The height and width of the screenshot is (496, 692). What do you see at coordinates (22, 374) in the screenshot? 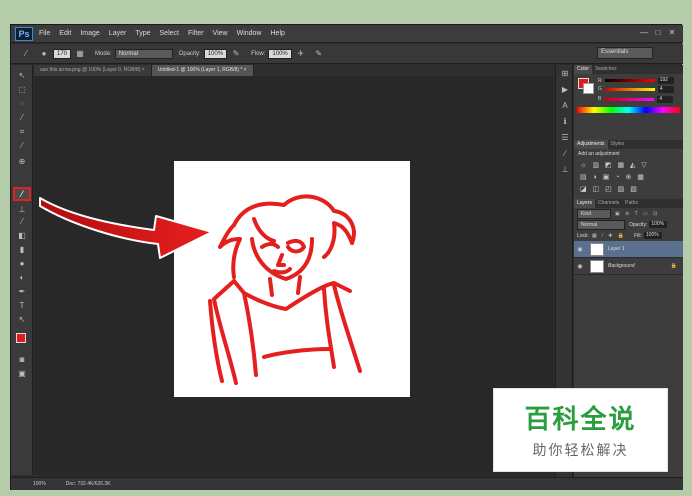
I see `screen-mode-icon: ▣` at bounding box center [22, 374].